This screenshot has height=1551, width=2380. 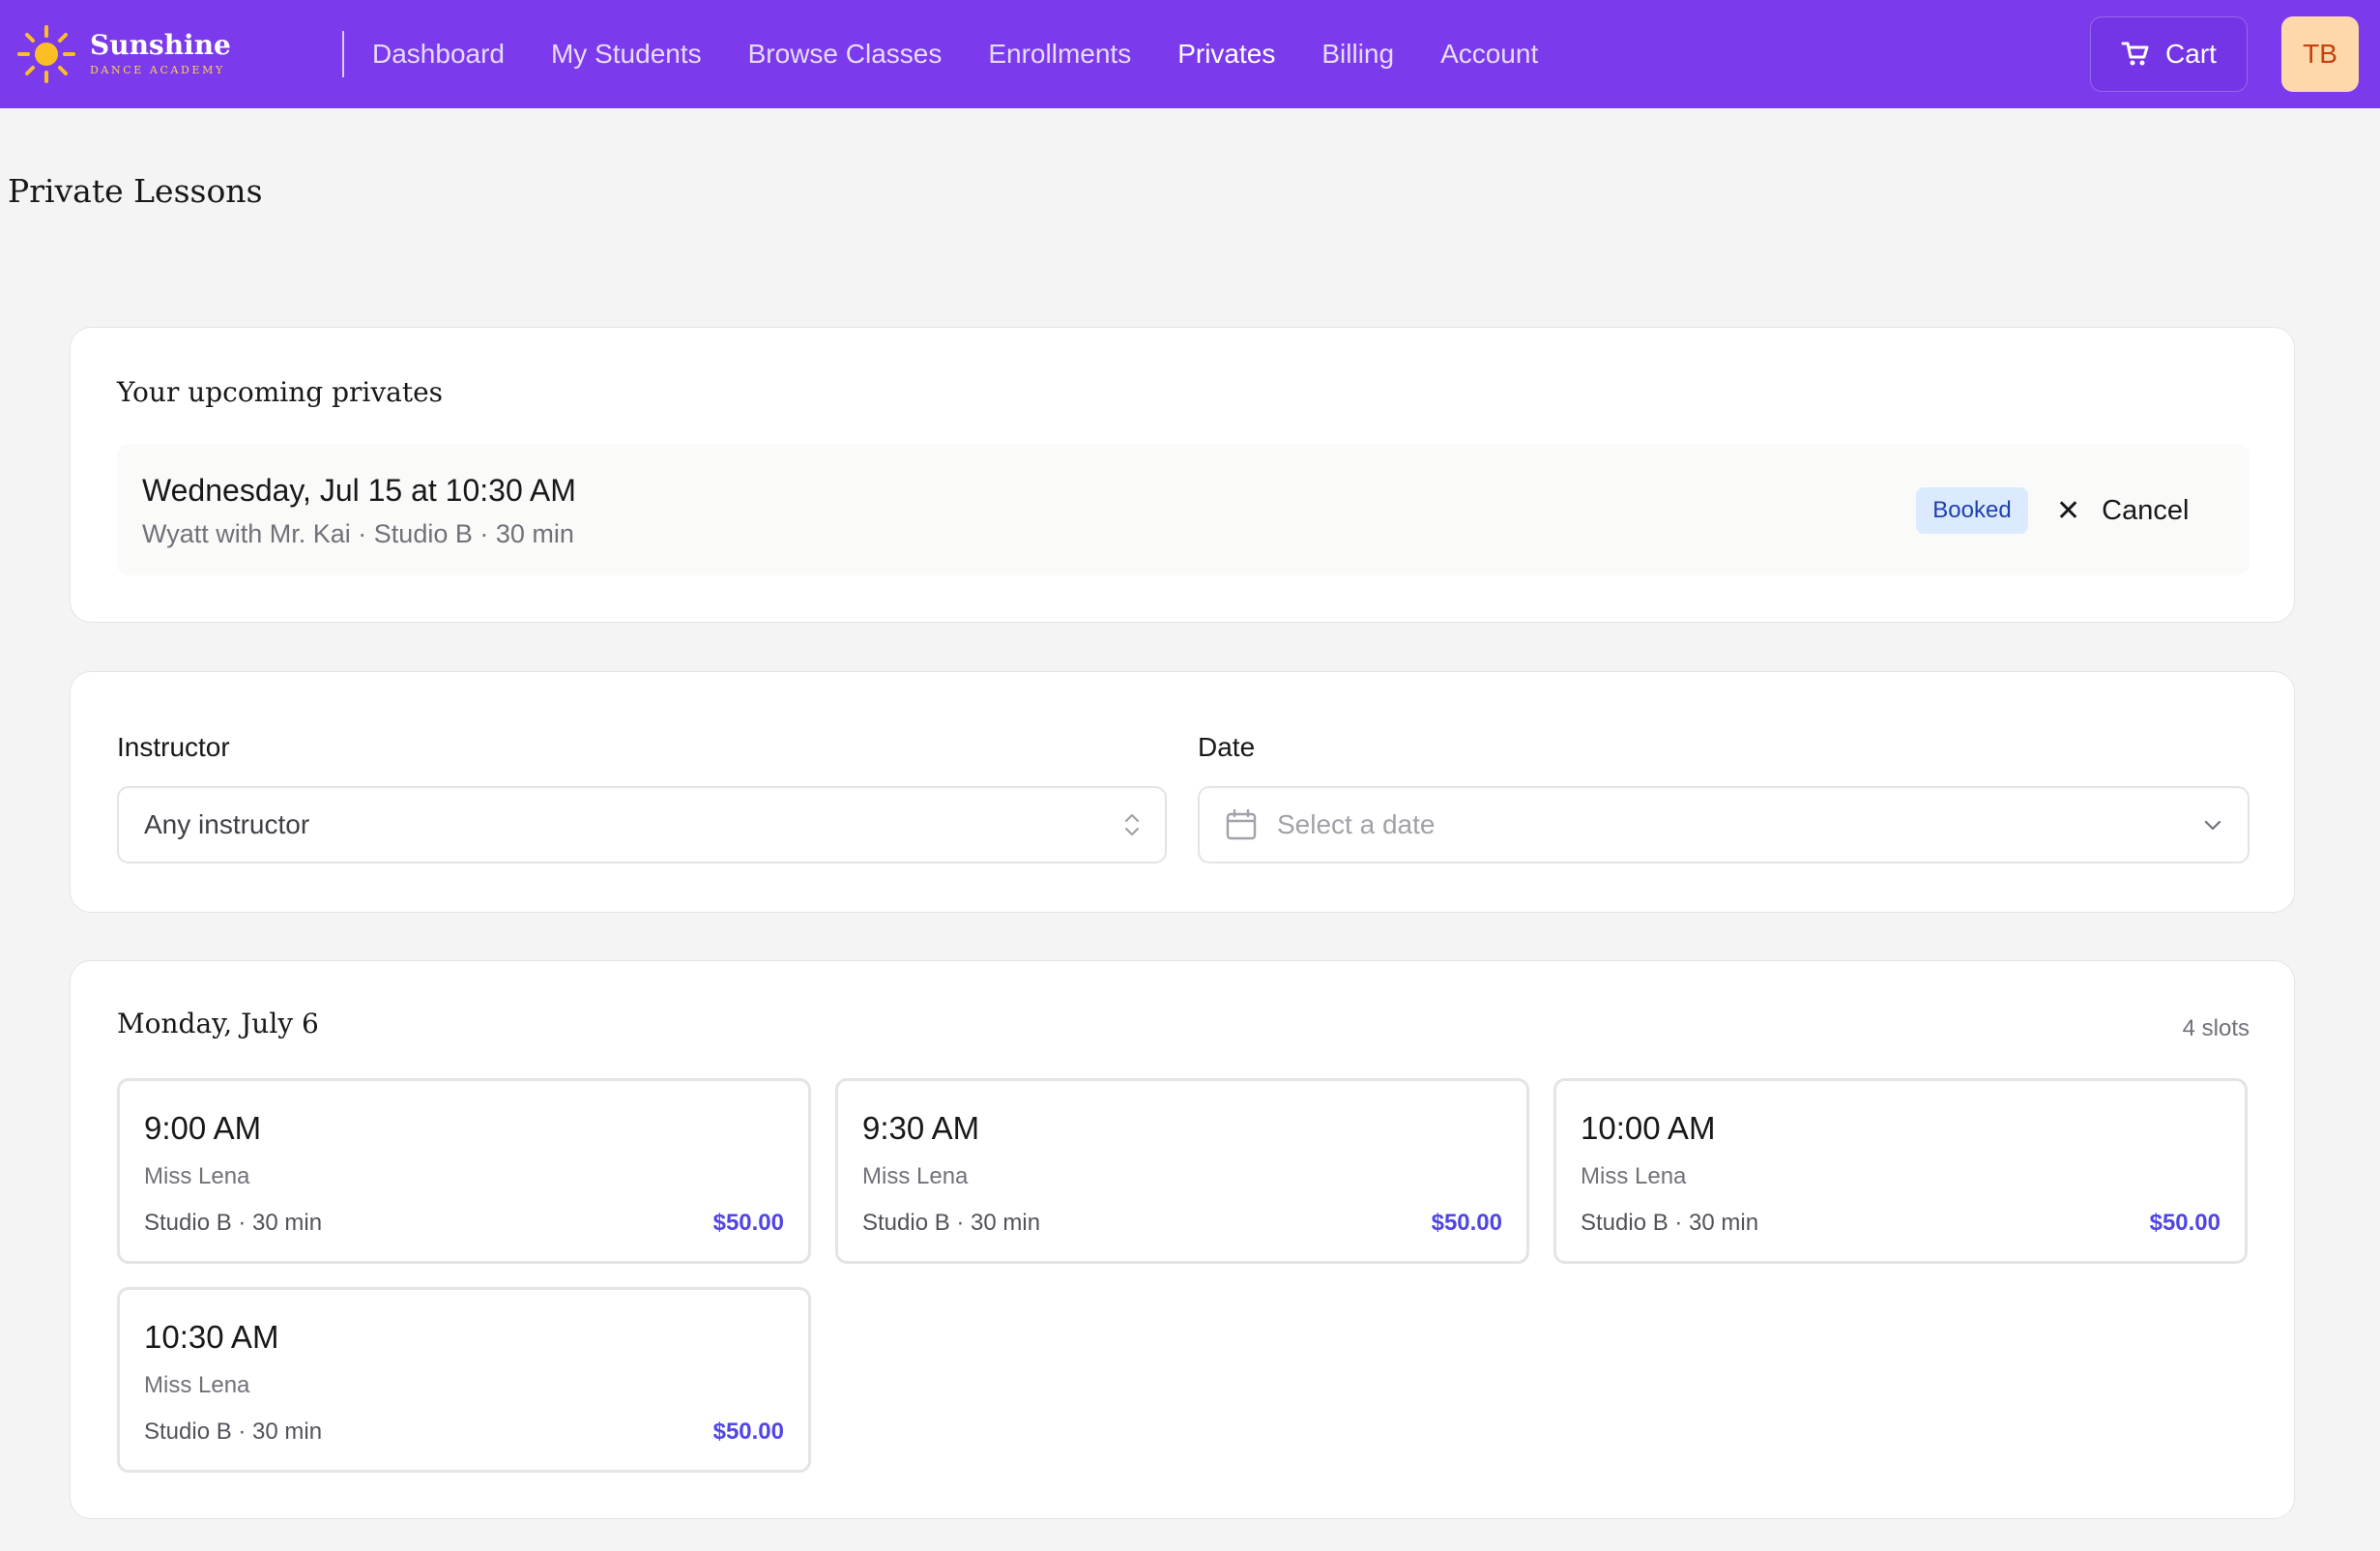 I want to click on slot-count: 4 slots, so click(x=2216, y=1028).